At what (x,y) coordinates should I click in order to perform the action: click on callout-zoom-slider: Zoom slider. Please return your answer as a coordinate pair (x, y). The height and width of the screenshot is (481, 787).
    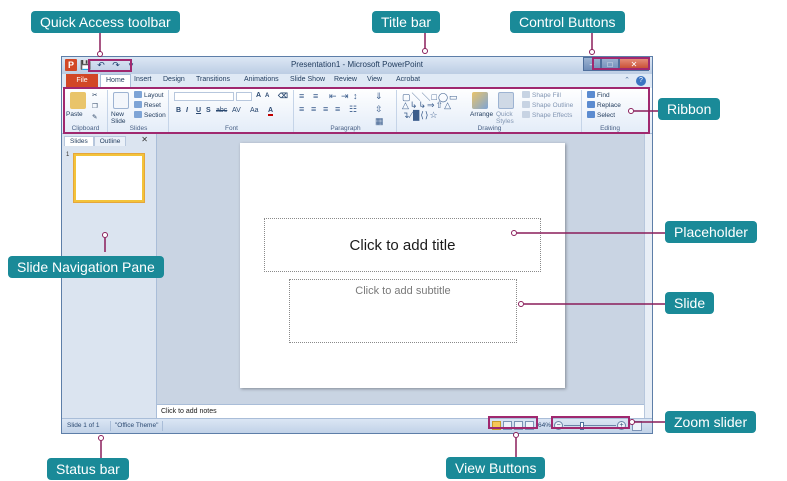
    Looking at the image, I should click on (711, 422).